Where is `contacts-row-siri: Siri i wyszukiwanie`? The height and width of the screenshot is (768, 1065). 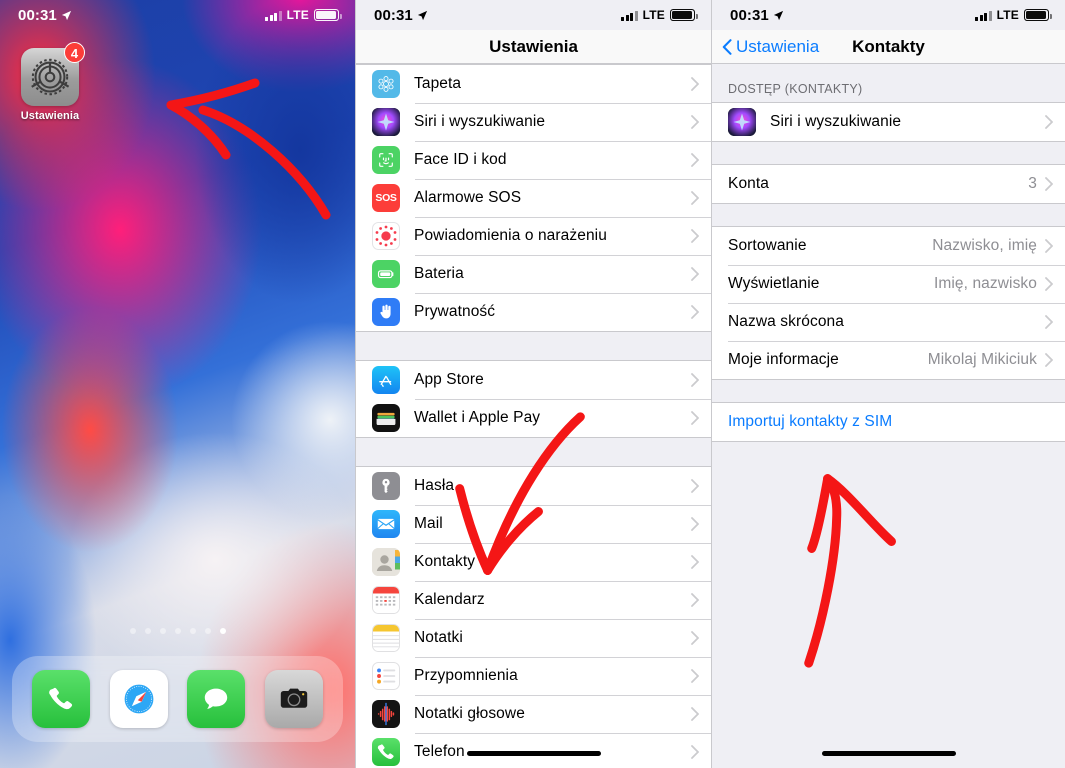 contacts-row-siri: Siri i wyszukiwanie is located at coordinates (888, 122).